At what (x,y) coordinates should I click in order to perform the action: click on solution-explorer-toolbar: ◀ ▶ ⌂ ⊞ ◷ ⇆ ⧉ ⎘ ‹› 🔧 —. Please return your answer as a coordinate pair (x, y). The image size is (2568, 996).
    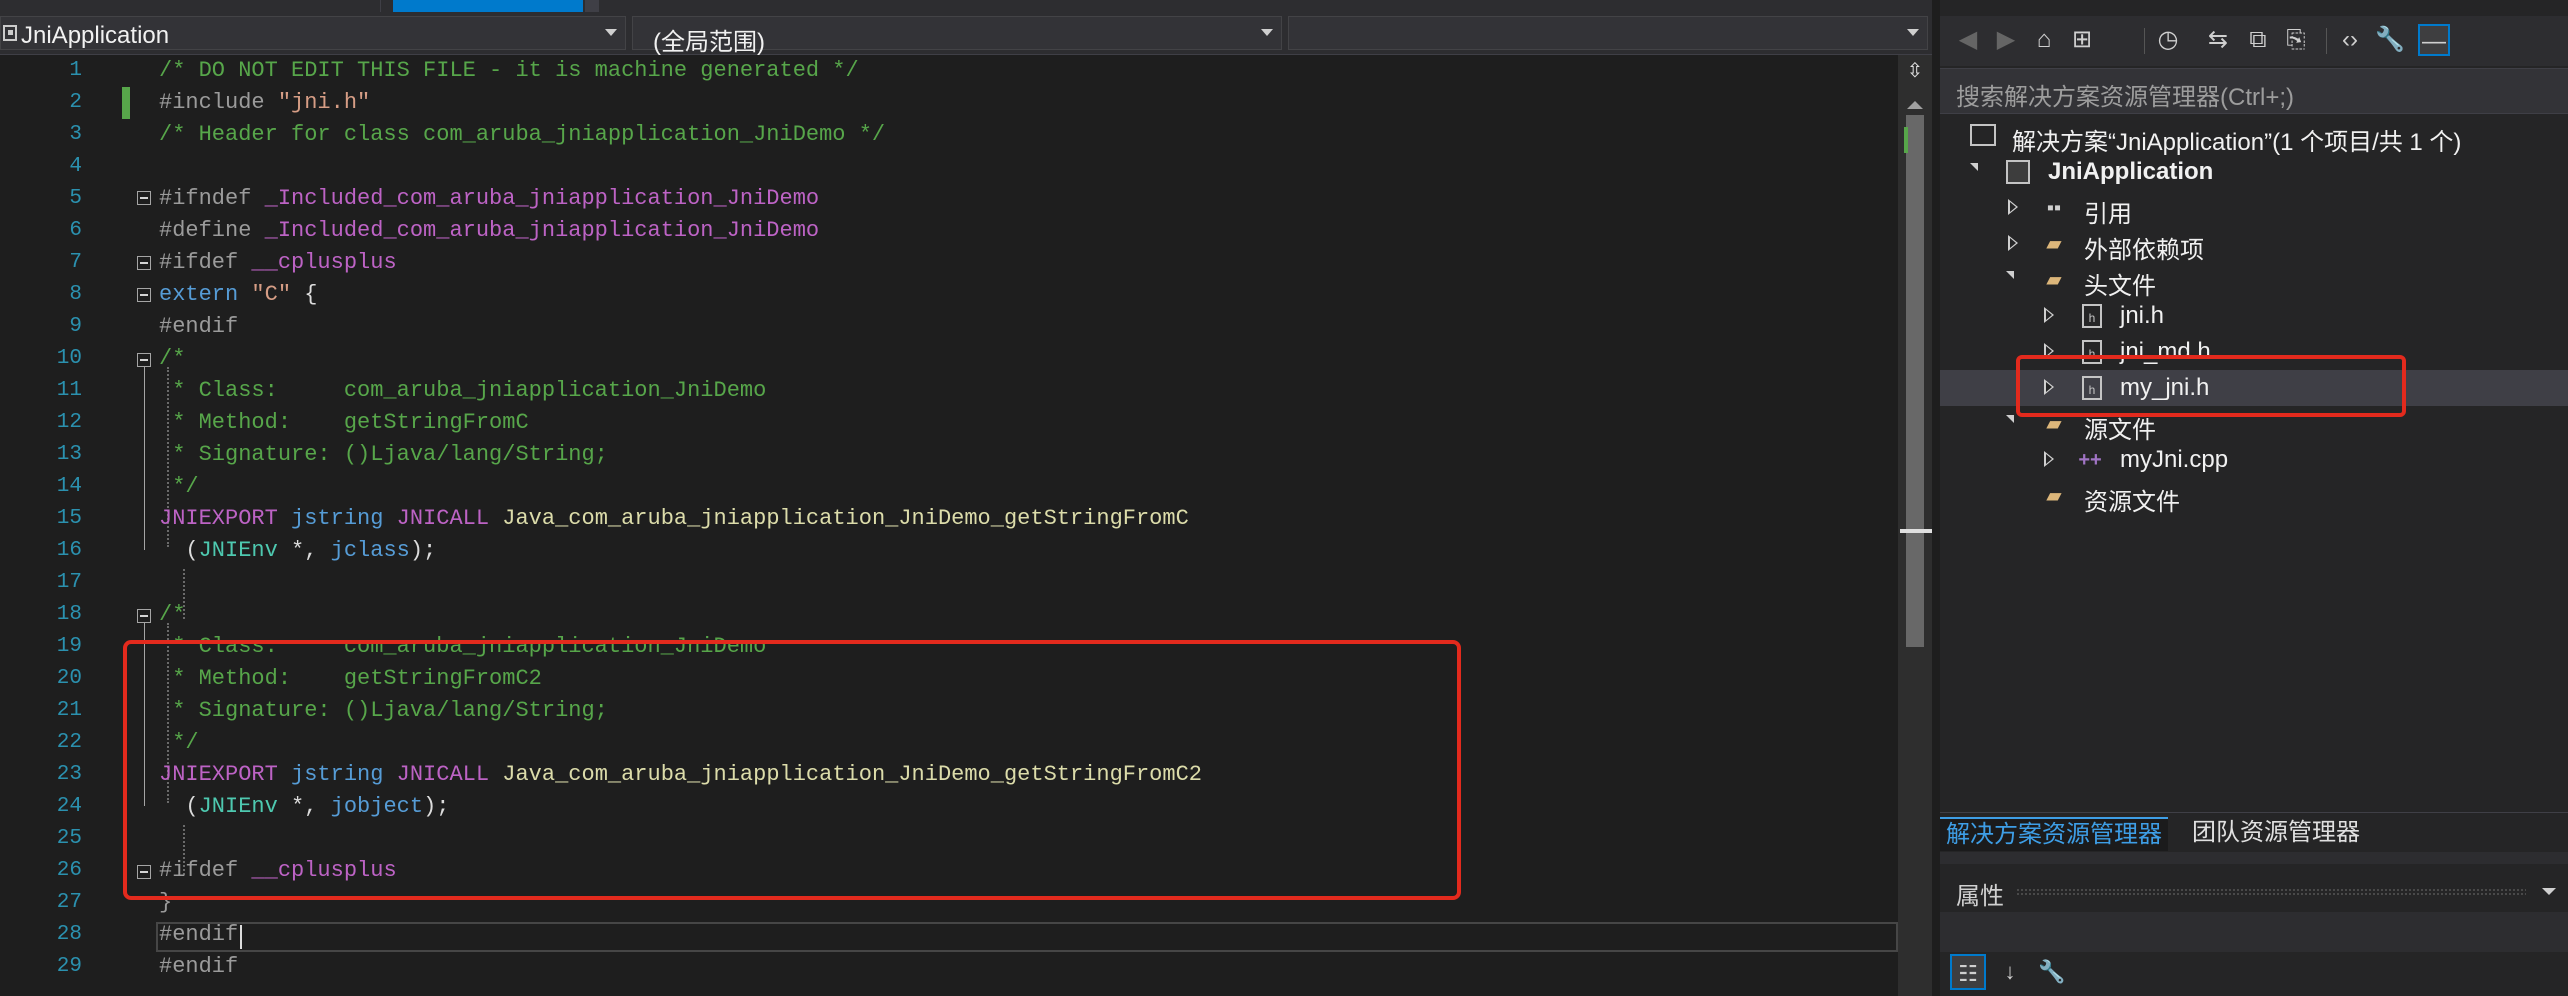
    Looking at the image, I should click on (2254, 41).